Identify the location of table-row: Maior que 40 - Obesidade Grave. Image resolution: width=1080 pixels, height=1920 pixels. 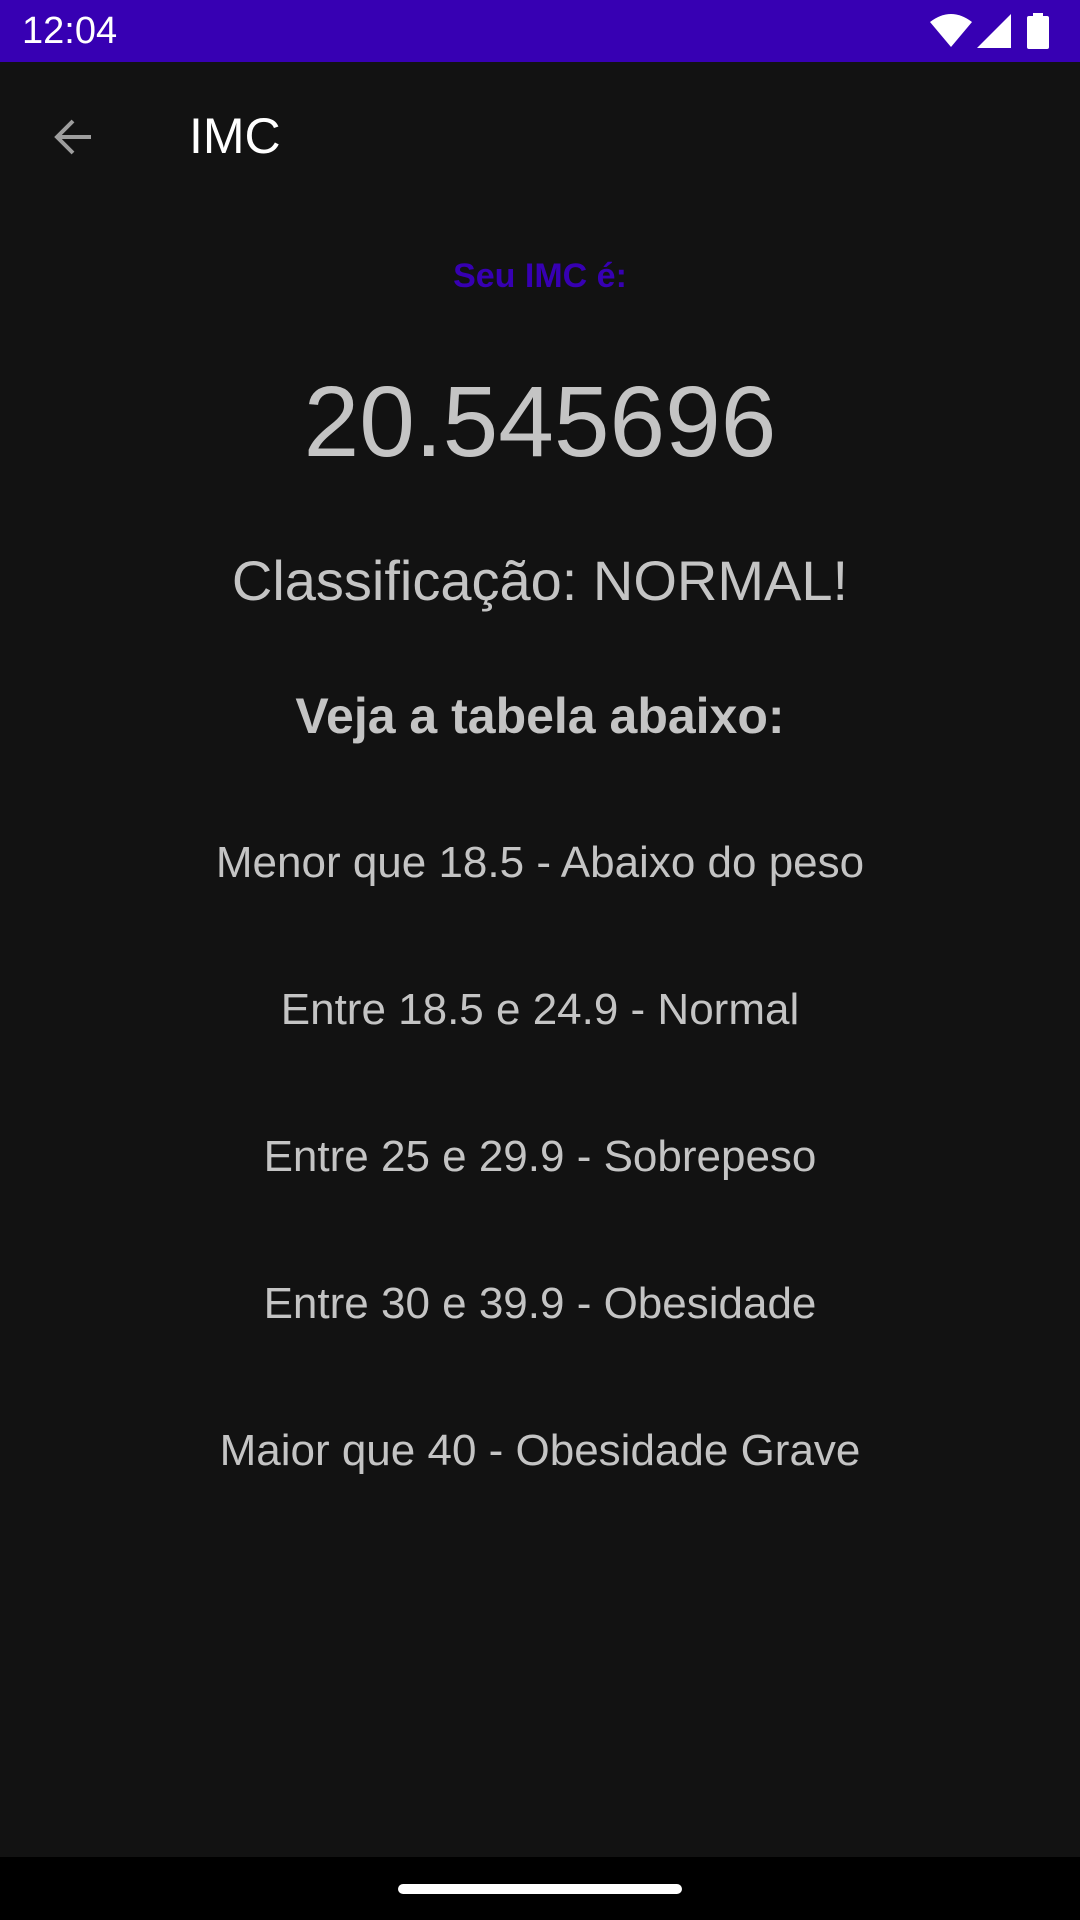
(540, 1450).